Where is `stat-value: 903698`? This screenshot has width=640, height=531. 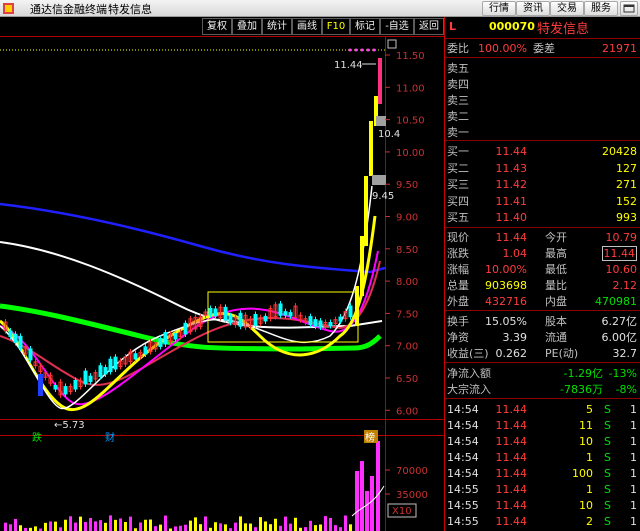
stat-value: 903698 is located at coordinates (506, 285).